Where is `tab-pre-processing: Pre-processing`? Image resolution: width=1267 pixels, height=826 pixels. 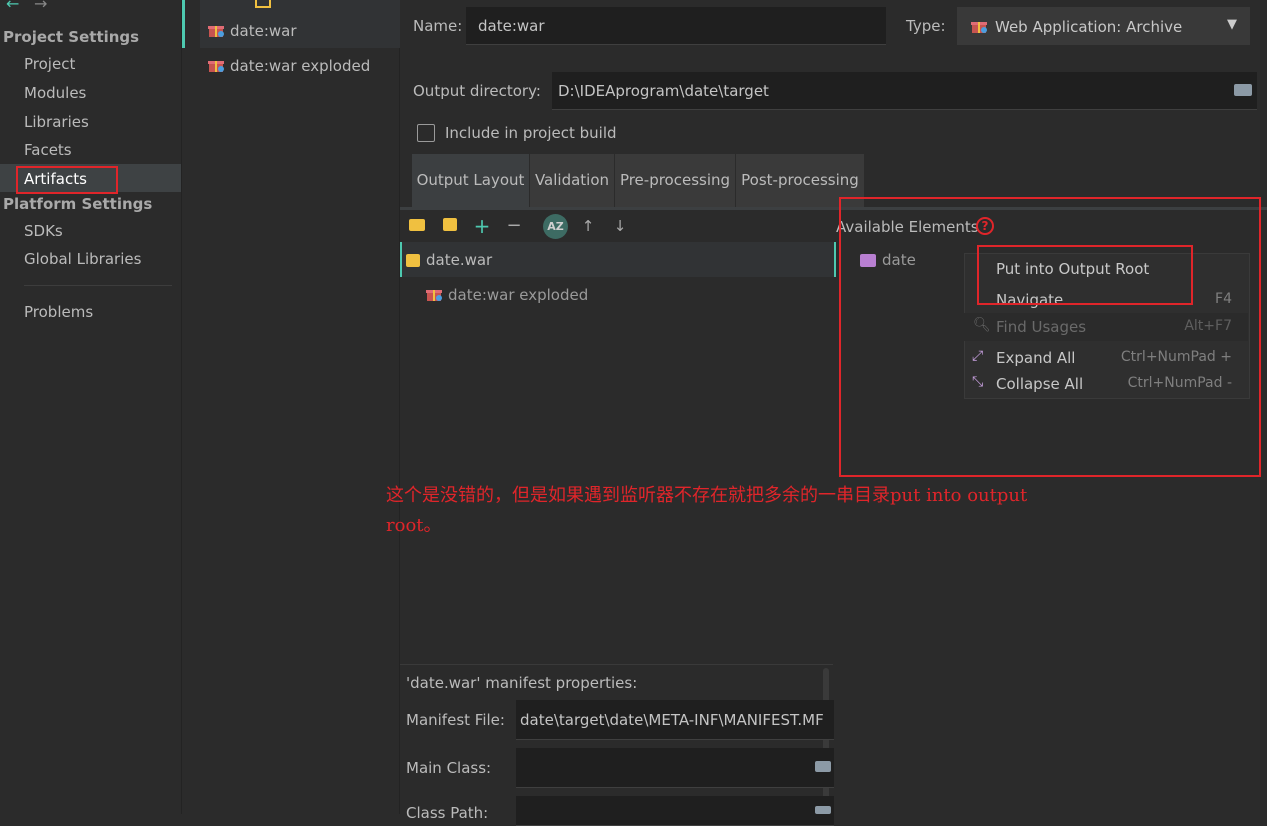 tab-pre-processing: Pre-processing is located at coordinates (675, 180).